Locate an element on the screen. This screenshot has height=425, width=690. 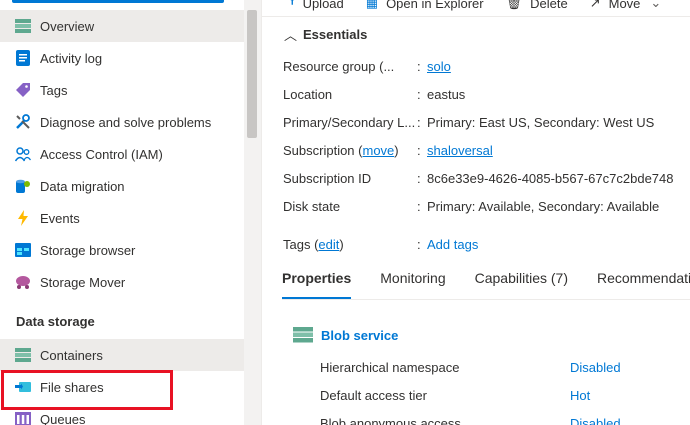
prop-key: Disk state is located at coordinates (312, 206).